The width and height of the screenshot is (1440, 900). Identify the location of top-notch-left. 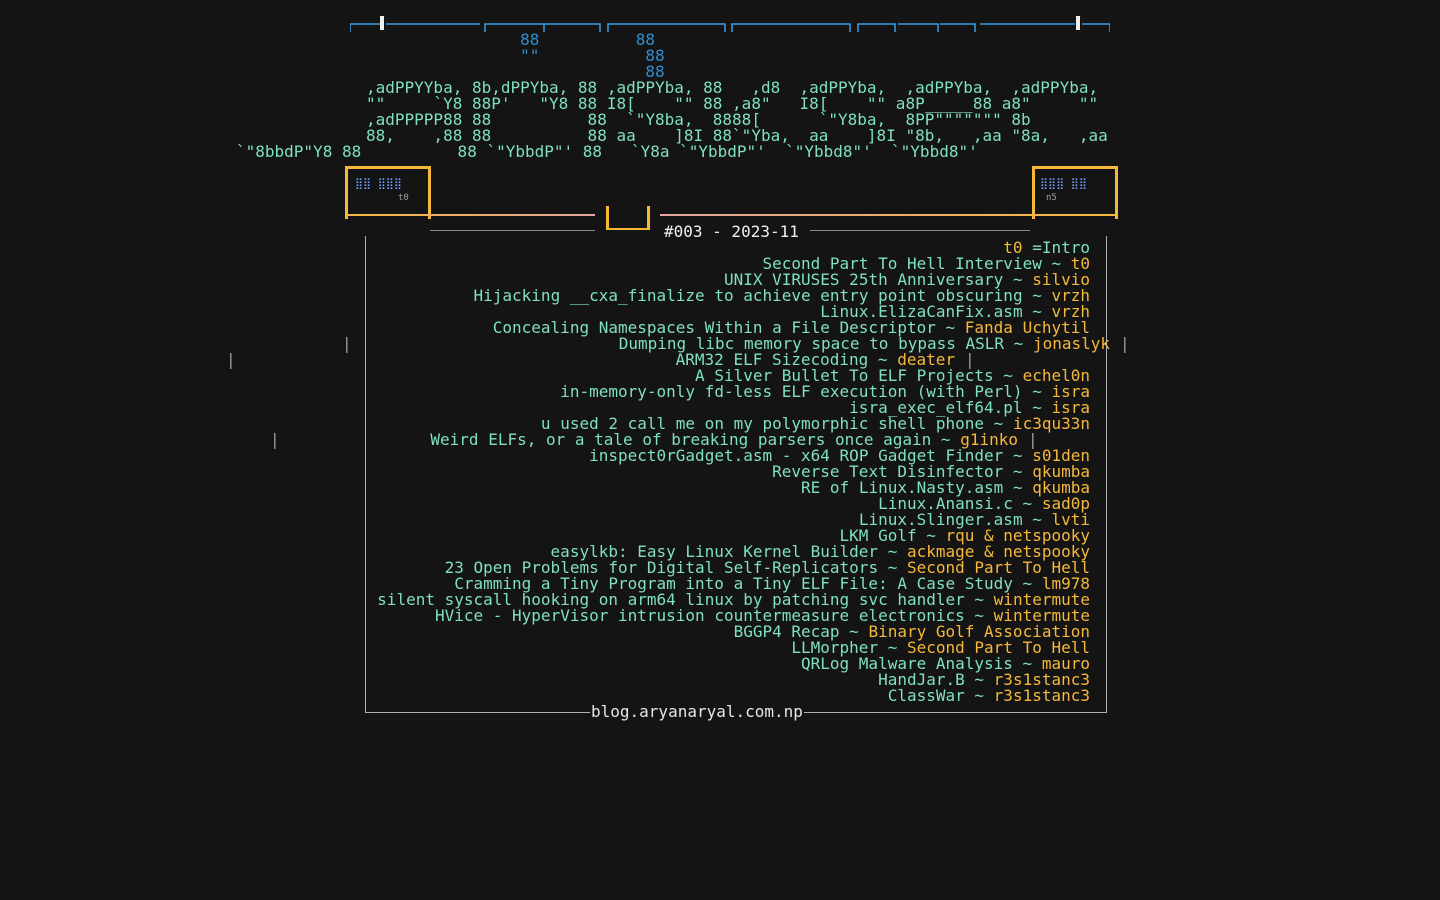
(382, 23).